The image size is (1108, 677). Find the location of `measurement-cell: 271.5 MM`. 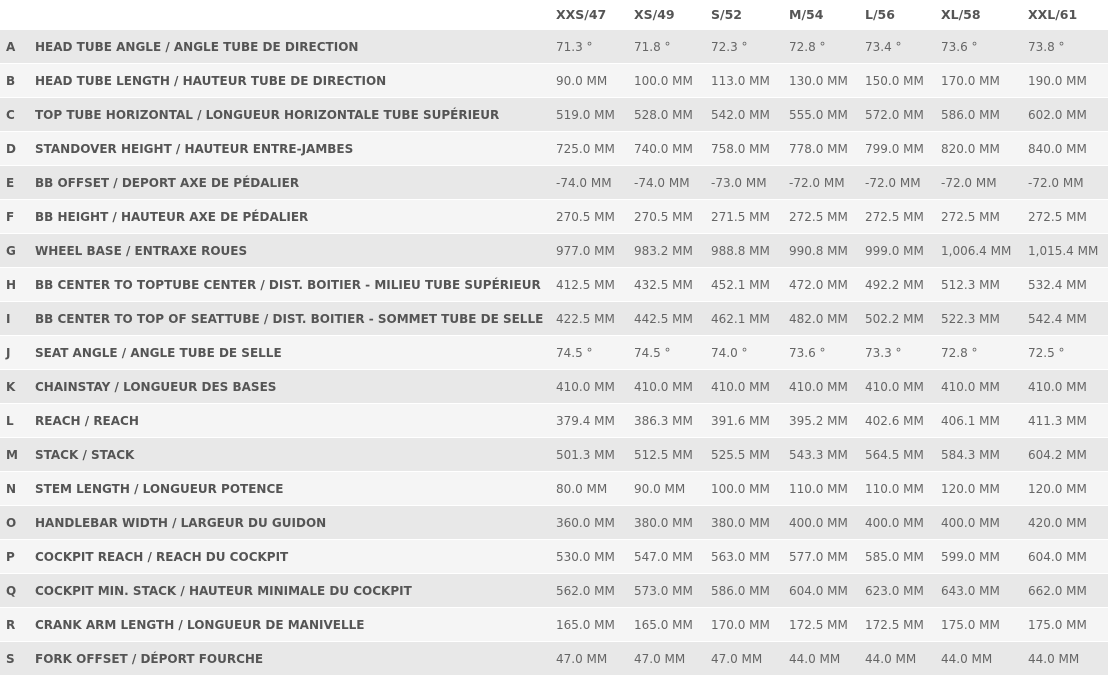

measurement-cell: 271.5 MM is located at coordinates (750, 216).